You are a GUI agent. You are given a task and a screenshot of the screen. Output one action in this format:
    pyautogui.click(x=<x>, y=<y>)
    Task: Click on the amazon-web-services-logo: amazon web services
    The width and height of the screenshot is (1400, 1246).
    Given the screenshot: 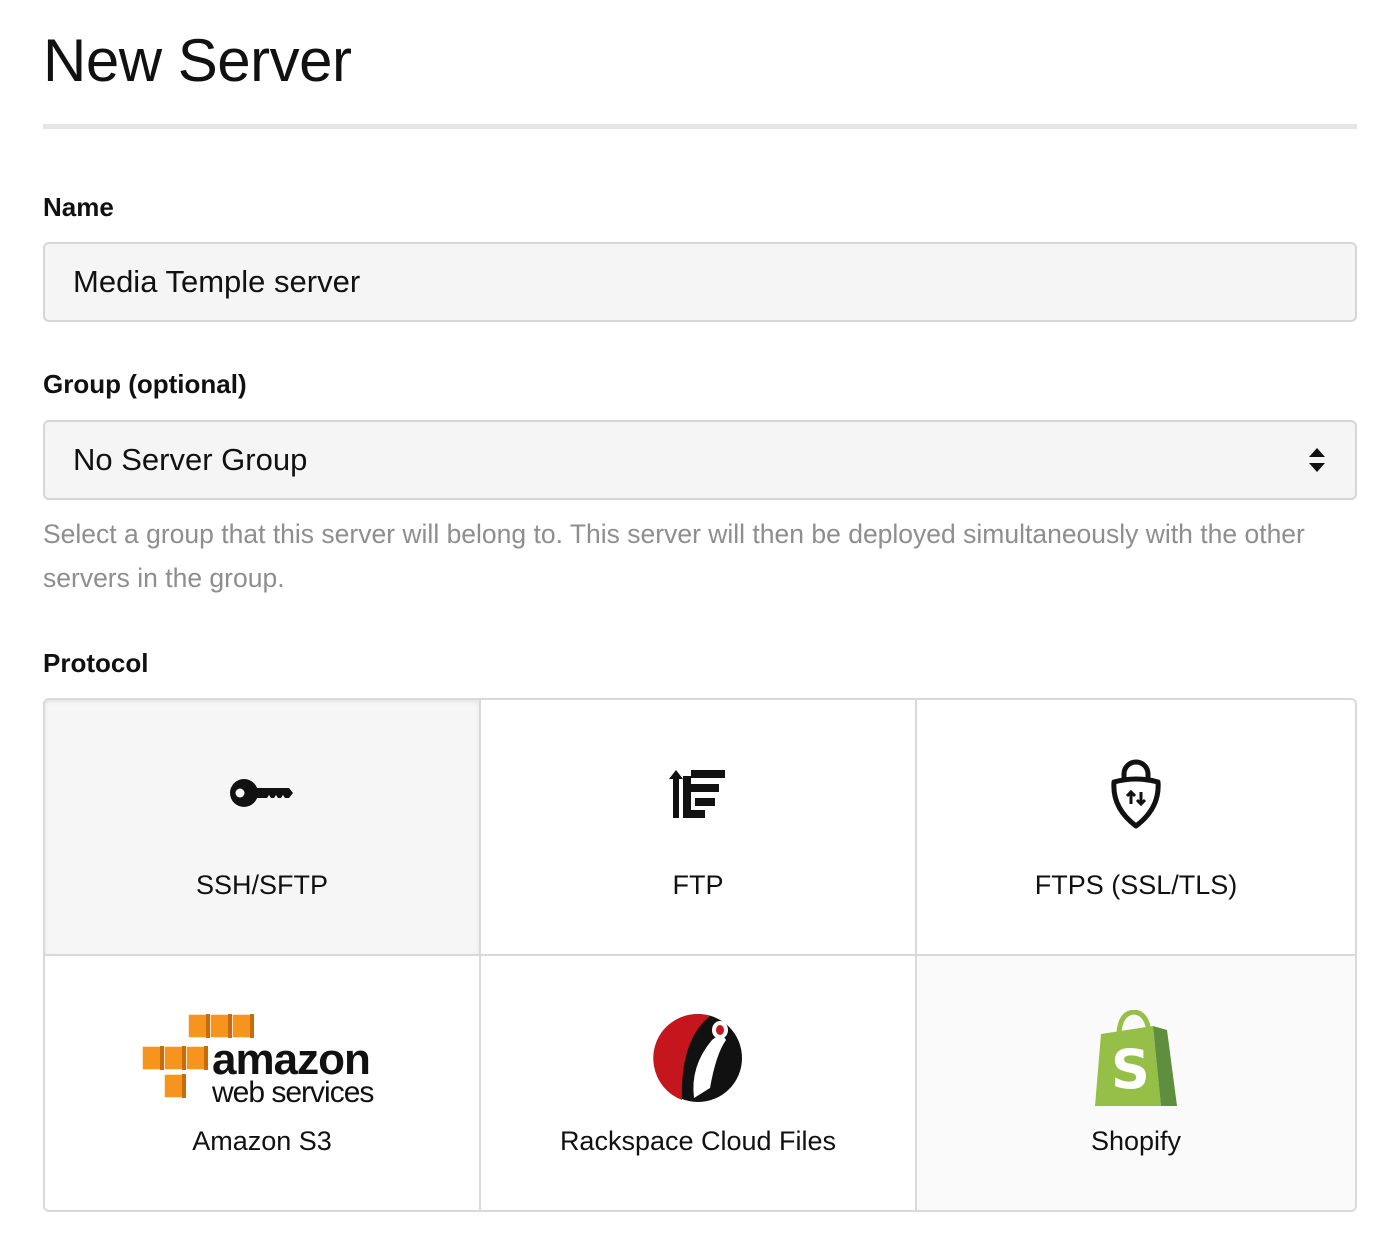 What is the action you would take?
    pyautogui.click(x=257, y=1061)
    